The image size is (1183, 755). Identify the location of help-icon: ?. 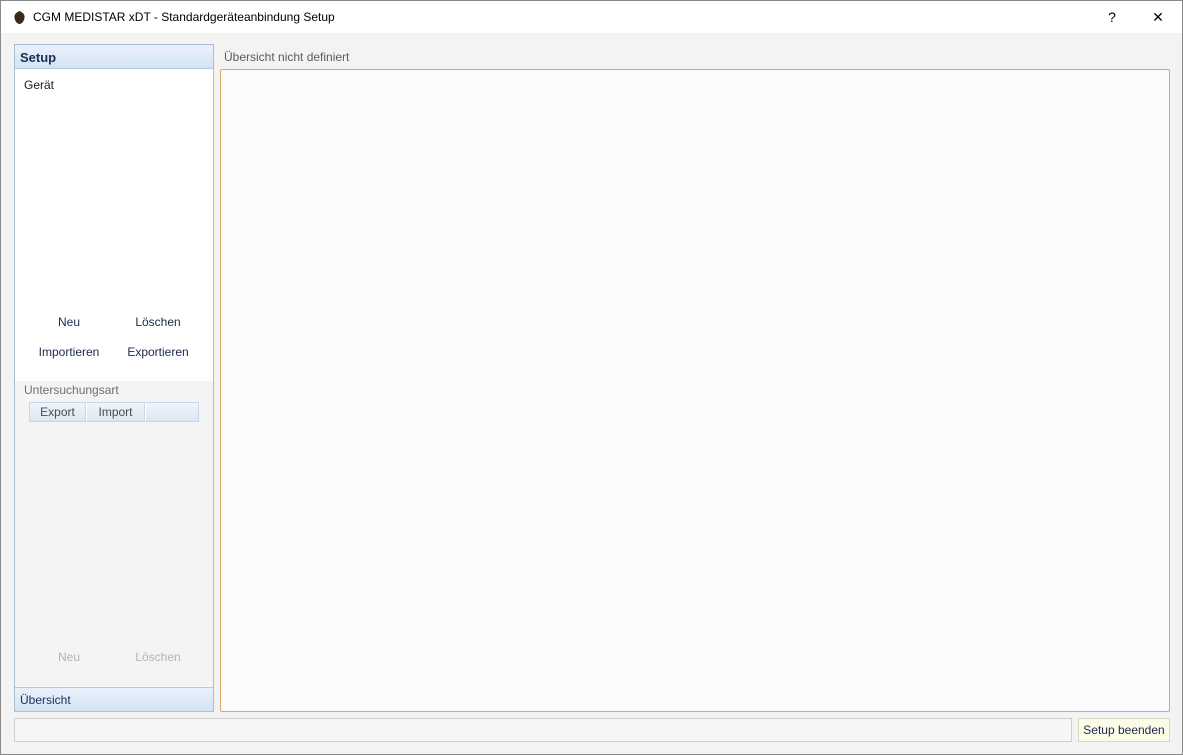
(1112, 17).